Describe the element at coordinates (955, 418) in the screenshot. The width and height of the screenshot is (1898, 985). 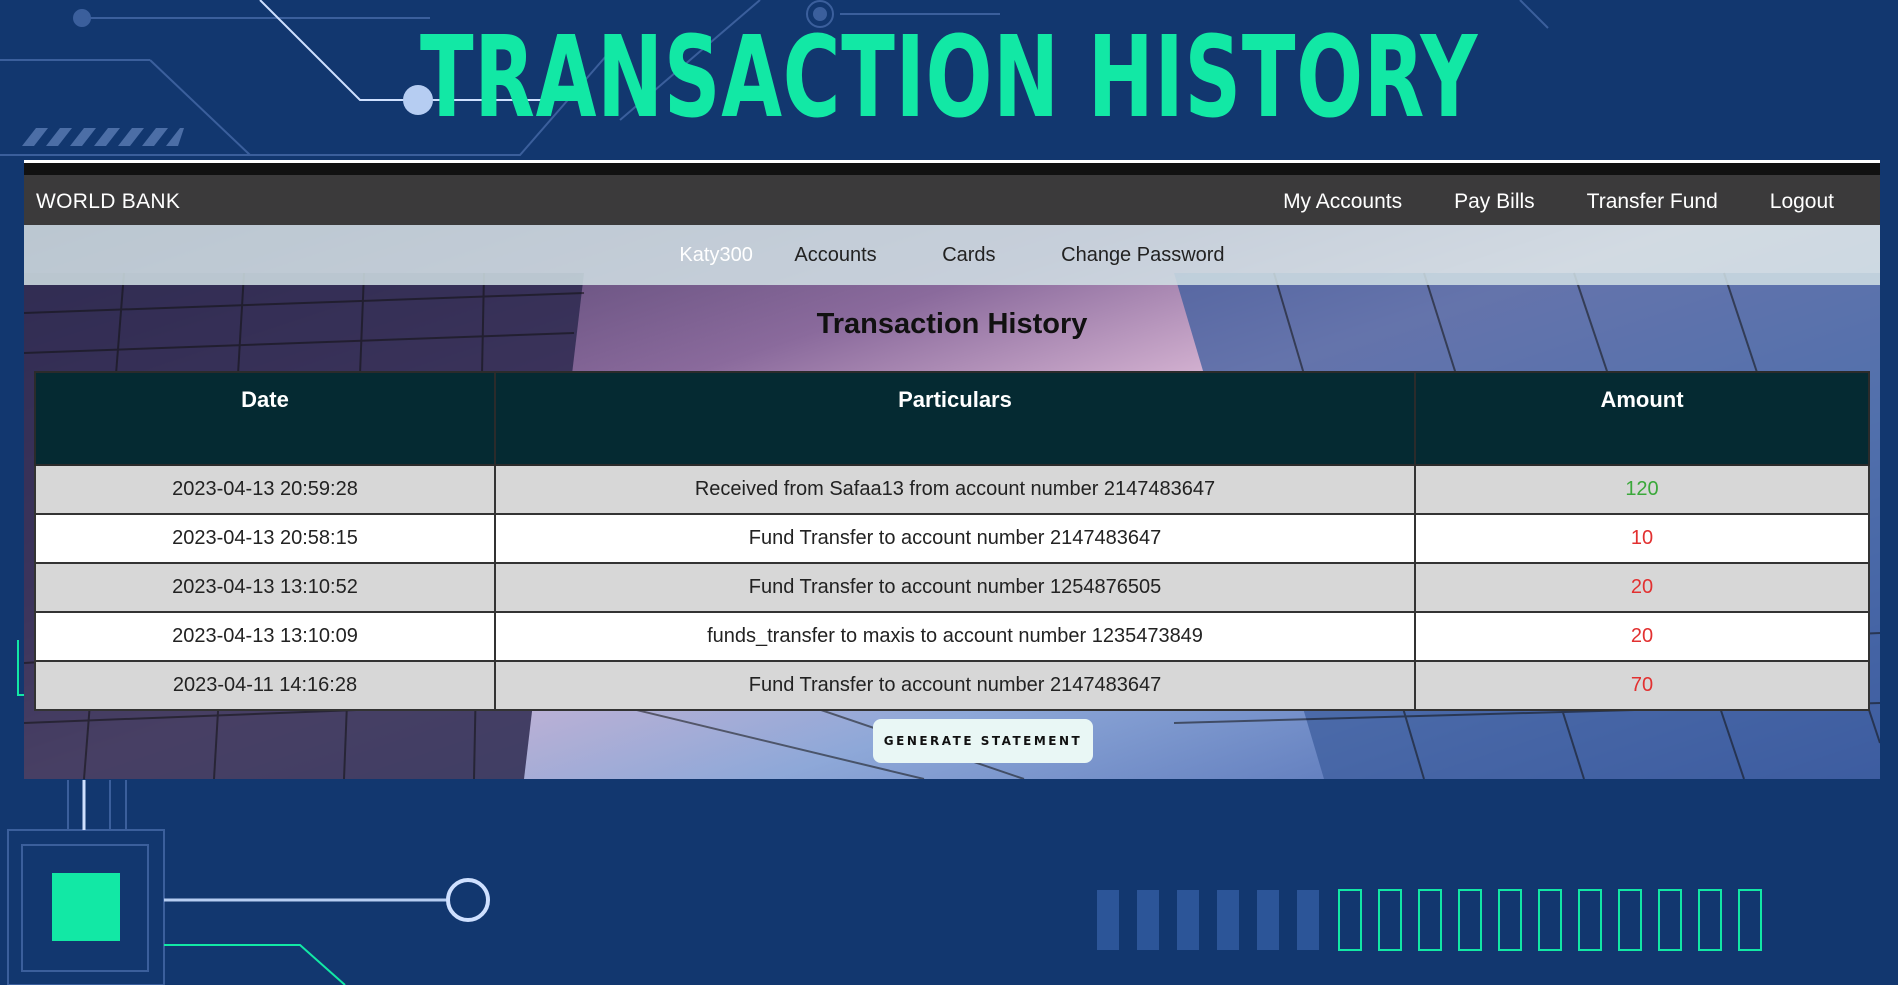
I see `column-header-particulars: Particulars` at that location.